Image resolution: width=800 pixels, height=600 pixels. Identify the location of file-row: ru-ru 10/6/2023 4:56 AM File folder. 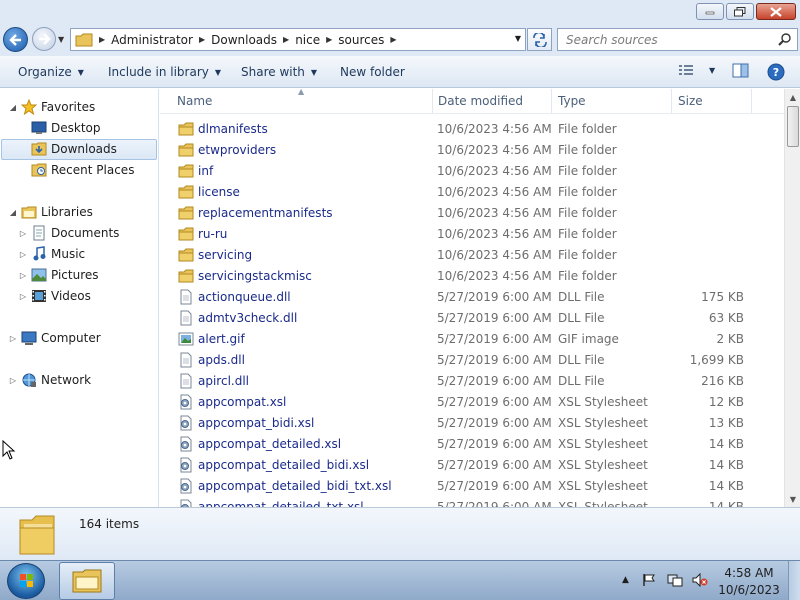
(472, 234).